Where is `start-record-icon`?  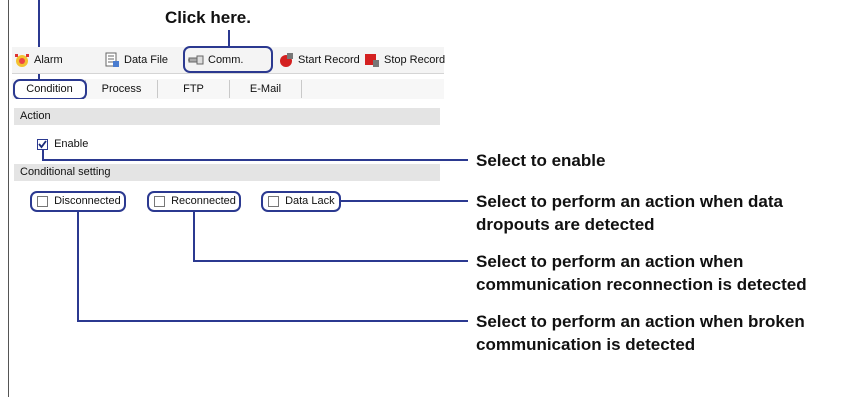 start-record-icon is located at coordinates (286, 60).